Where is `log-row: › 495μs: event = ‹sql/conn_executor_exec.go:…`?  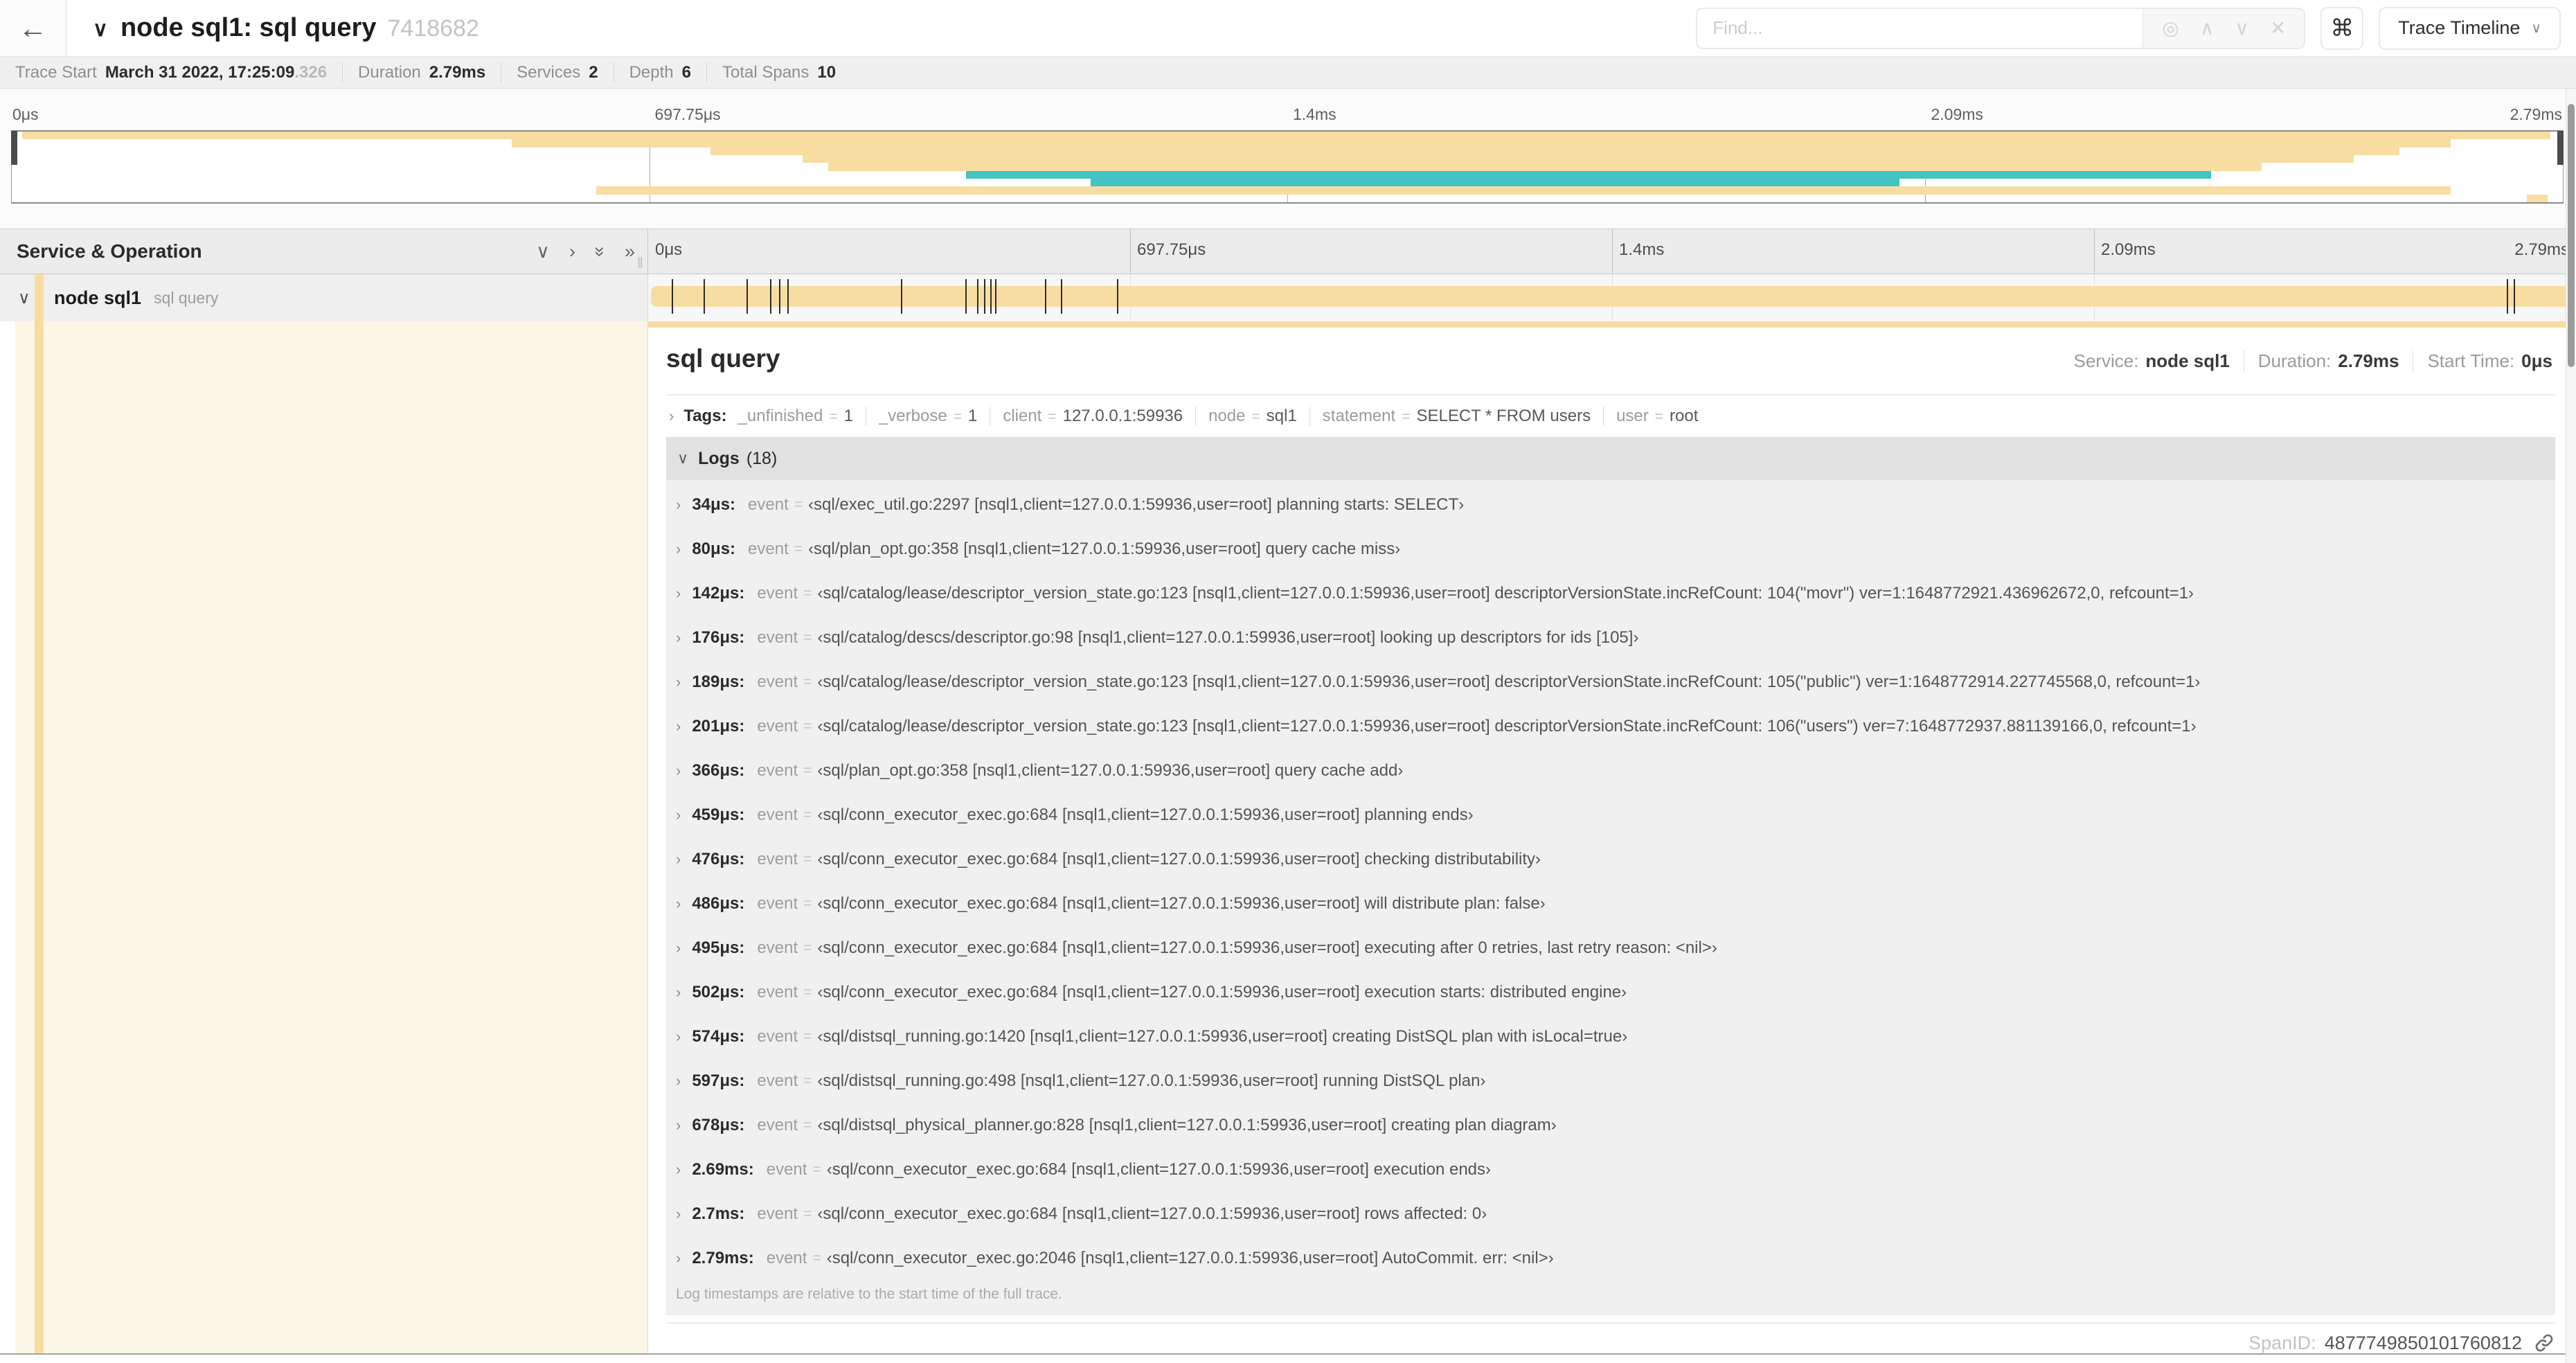
log-row: › 495μs: event = ‹sql/conn_executor_exec.go:… is located at coordinates (1611, 948).